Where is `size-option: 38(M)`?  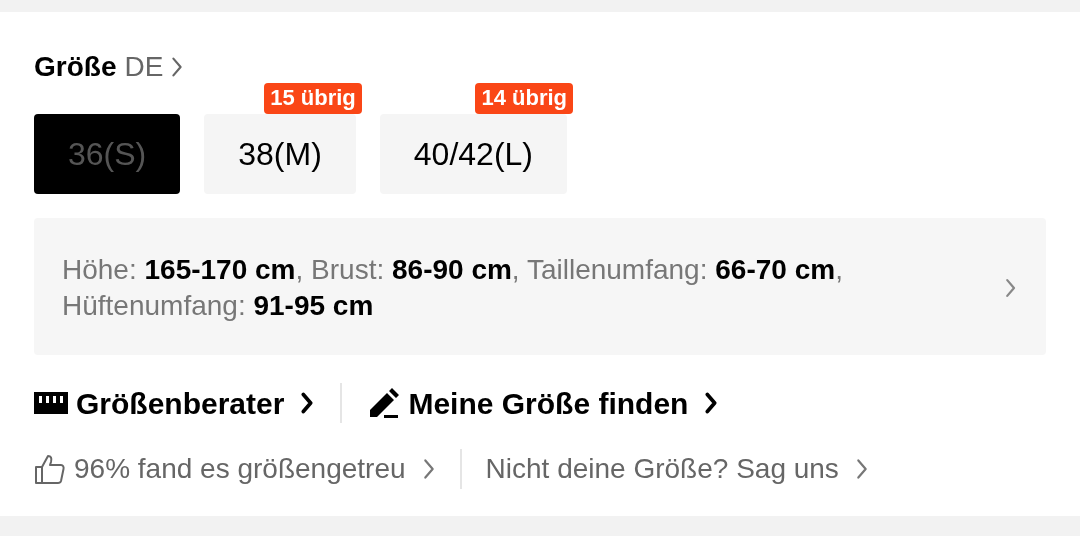 size-option: 38(M) is located at coordinates (280, 154).